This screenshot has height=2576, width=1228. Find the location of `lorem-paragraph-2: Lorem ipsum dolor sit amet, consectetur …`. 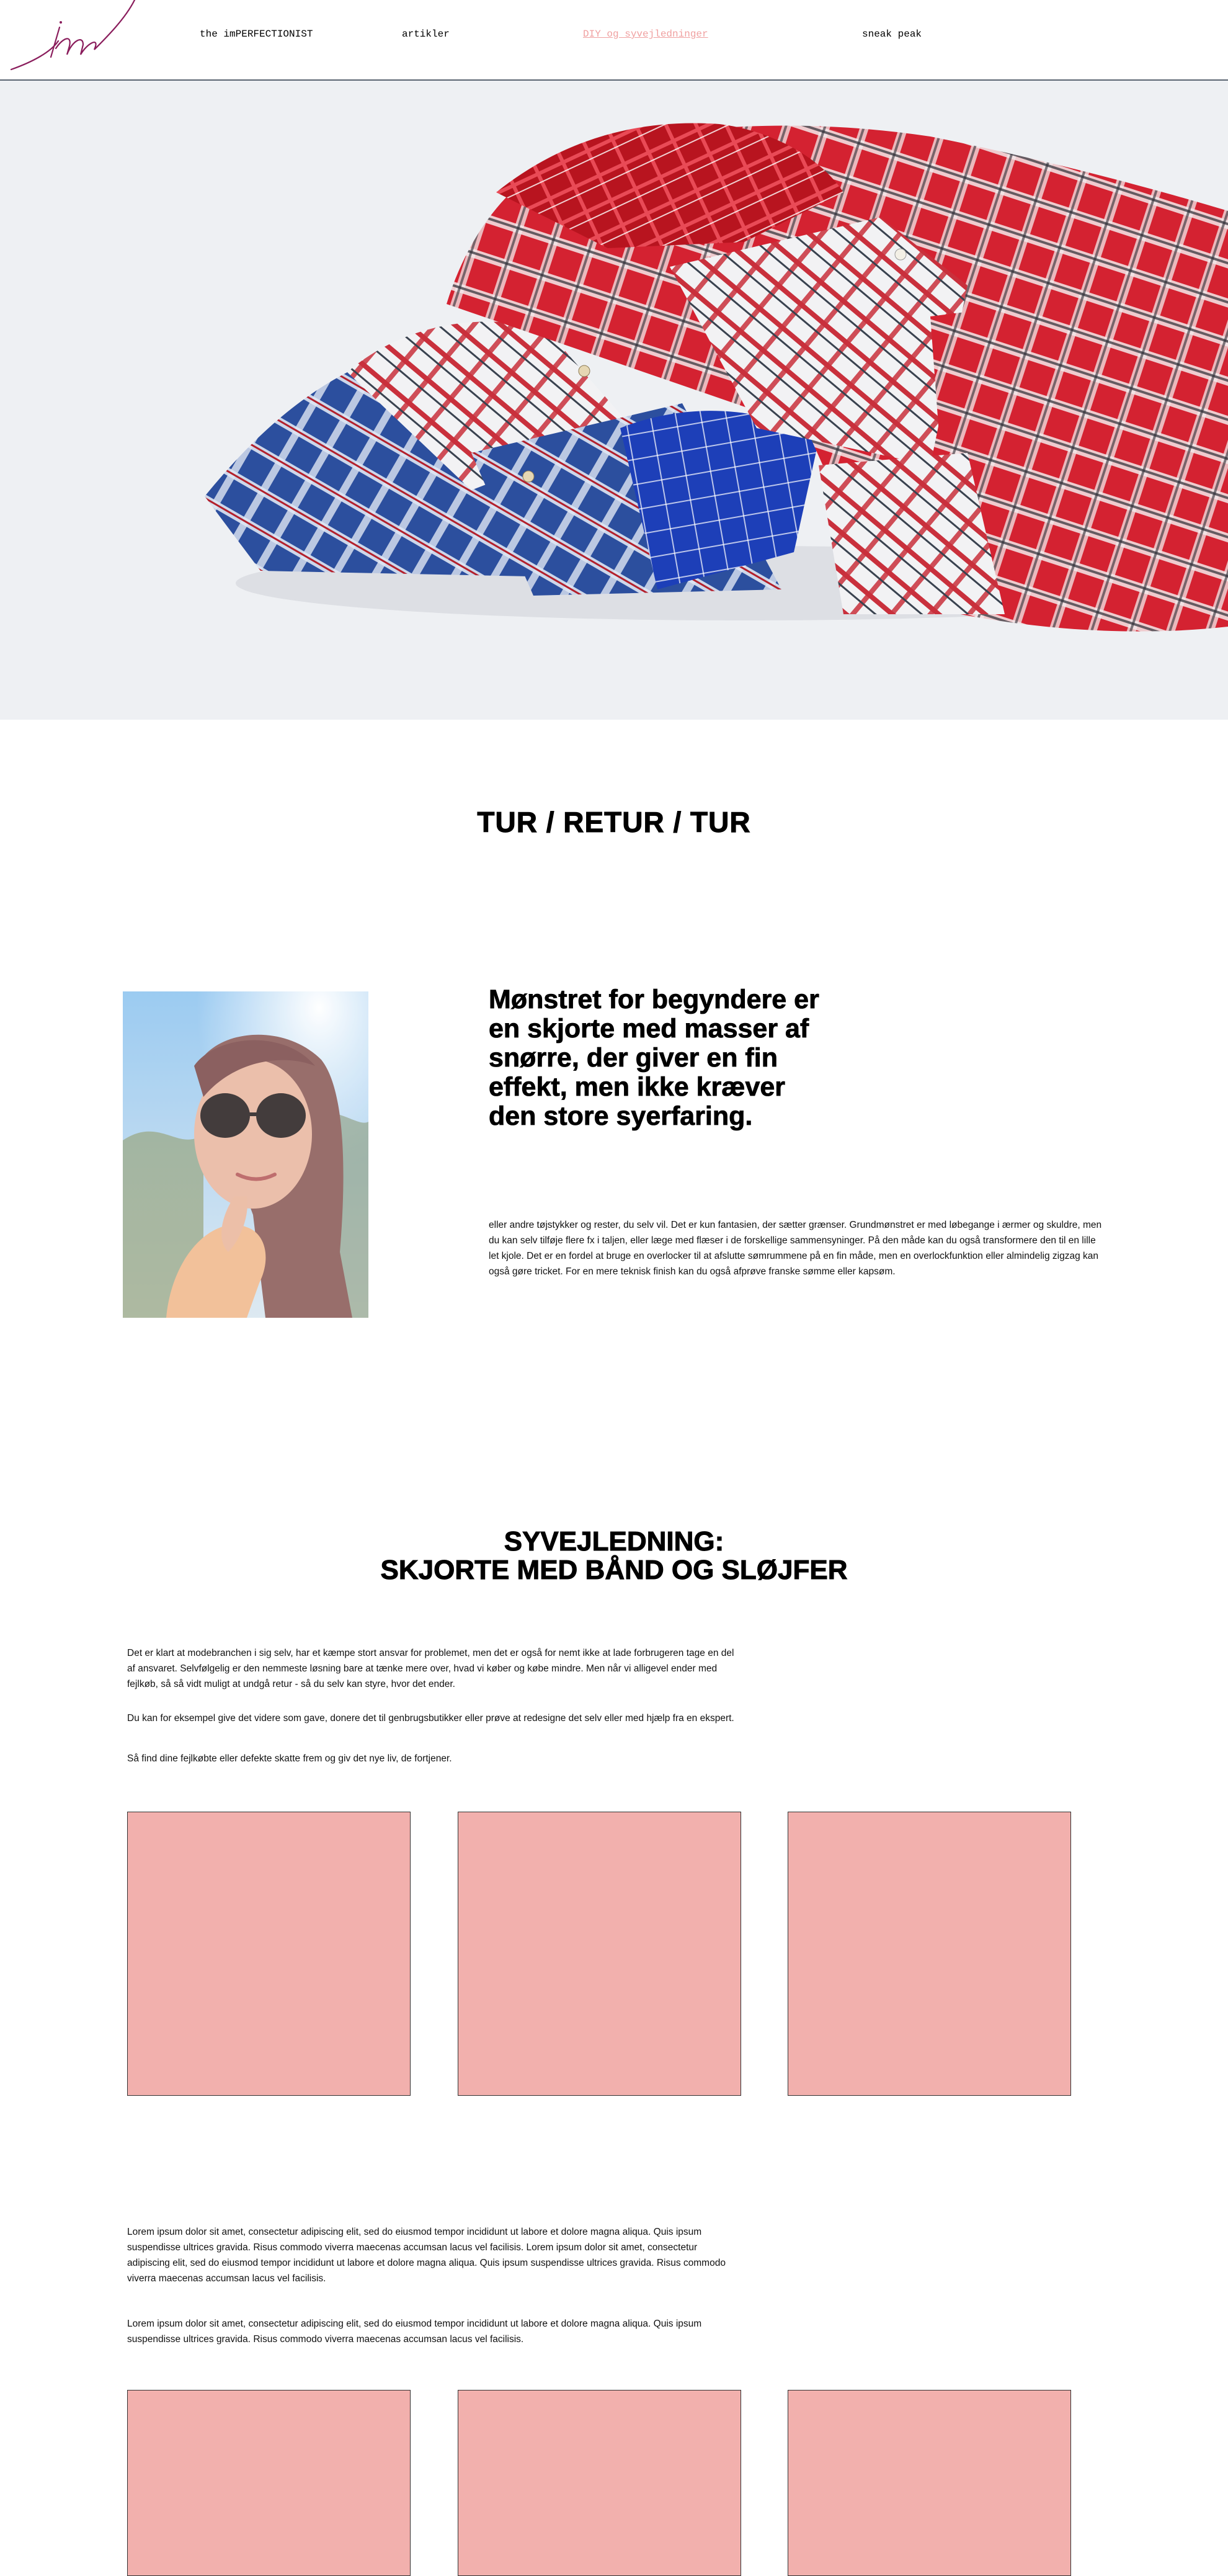

lorem-paragraph-2: Lorem ipsum dolor sit amet, consectetur … is located at coordinates (414, 2332).